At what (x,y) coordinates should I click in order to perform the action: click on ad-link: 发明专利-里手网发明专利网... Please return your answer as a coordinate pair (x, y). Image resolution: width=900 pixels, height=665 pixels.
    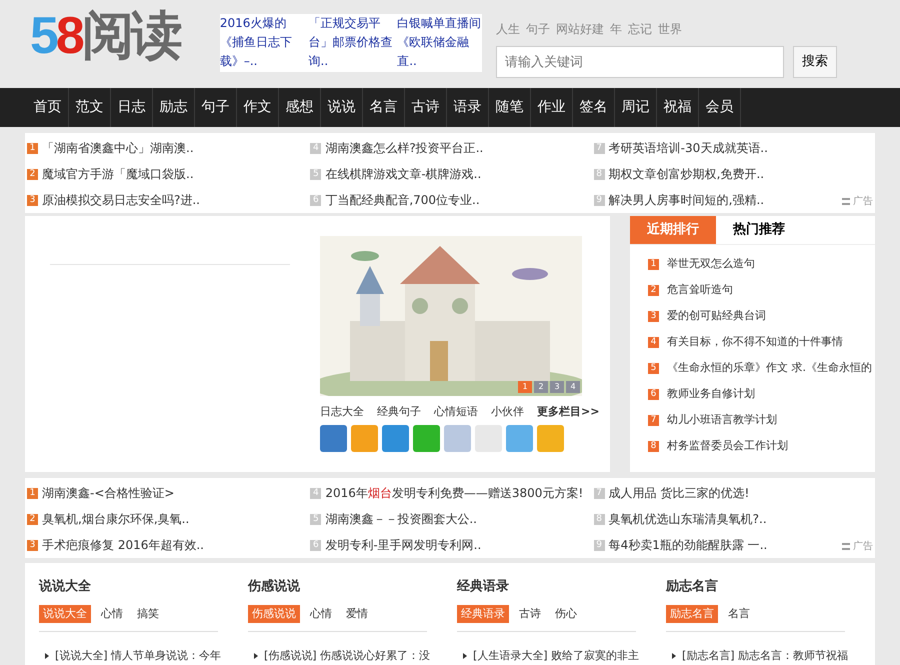
    Looking at the image, I should click on (403, 545).